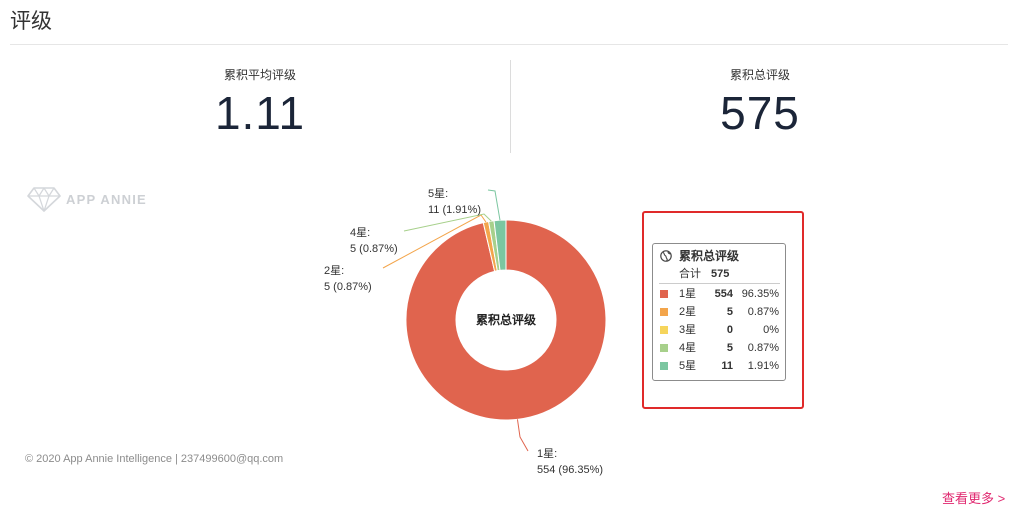 This screenshot has width=1023, height=515. What do you see at coordinates (44, 199) in the screenshot?
I see `app-annie-diamond-logo-icon` at bounding box center [44, 199].